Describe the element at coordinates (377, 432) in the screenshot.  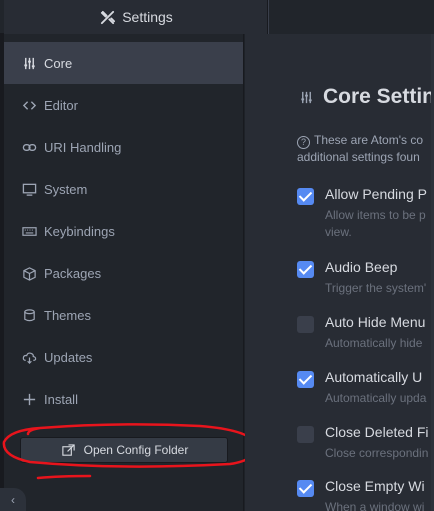
I see `setting-title: Close Deleted Fi` at that location.